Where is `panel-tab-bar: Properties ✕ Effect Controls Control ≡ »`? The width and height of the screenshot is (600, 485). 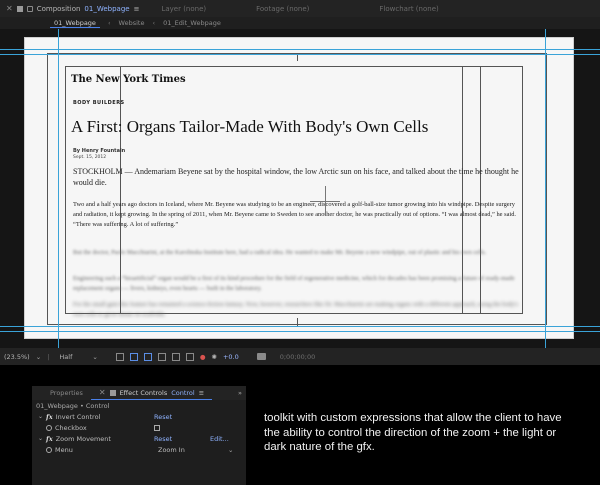 panel-tab-bar: Properties ✕ Effect Controls Control ≡ » is located at coordinates (139, 393).